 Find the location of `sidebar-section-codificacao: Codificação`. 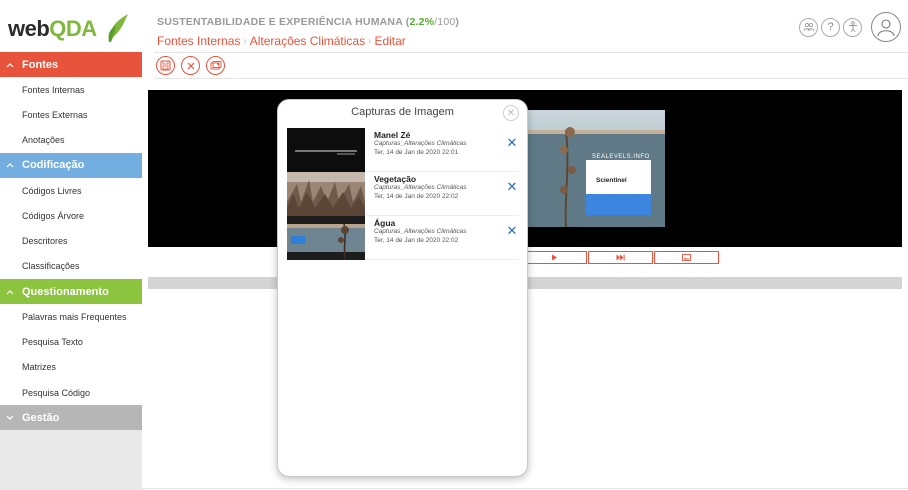

sidebar-section-codificacao: Codificação is located at coordinates (71, 165).